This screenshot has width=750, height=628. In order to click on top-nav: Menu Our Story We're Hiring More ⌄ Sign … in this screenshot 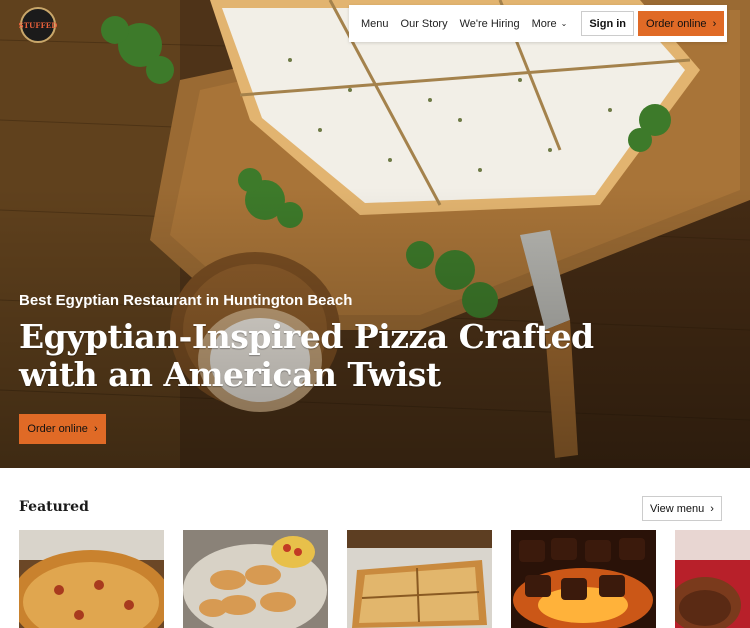, I will do `click(538, 23)`.